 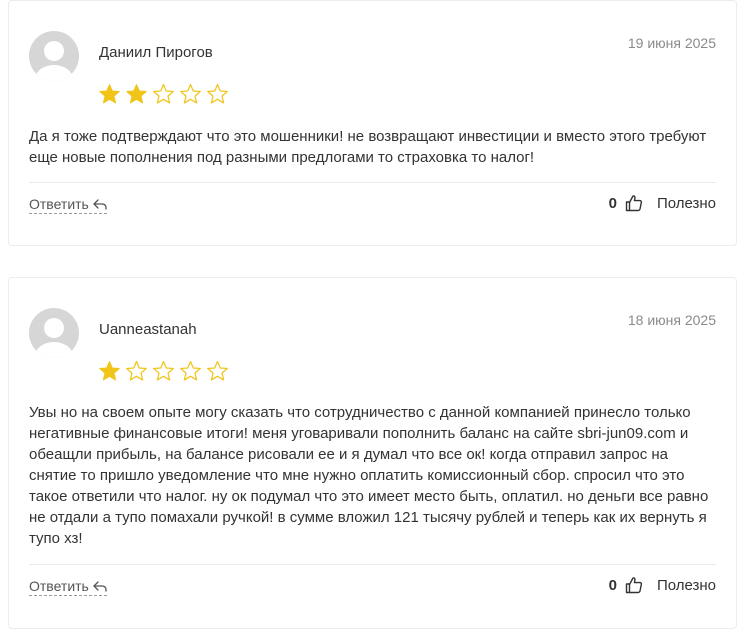 What do you see at coordinates (148, 329) in the screenshot?
I see `review-author: Uanneastanah` at bounding box center [148, 329].